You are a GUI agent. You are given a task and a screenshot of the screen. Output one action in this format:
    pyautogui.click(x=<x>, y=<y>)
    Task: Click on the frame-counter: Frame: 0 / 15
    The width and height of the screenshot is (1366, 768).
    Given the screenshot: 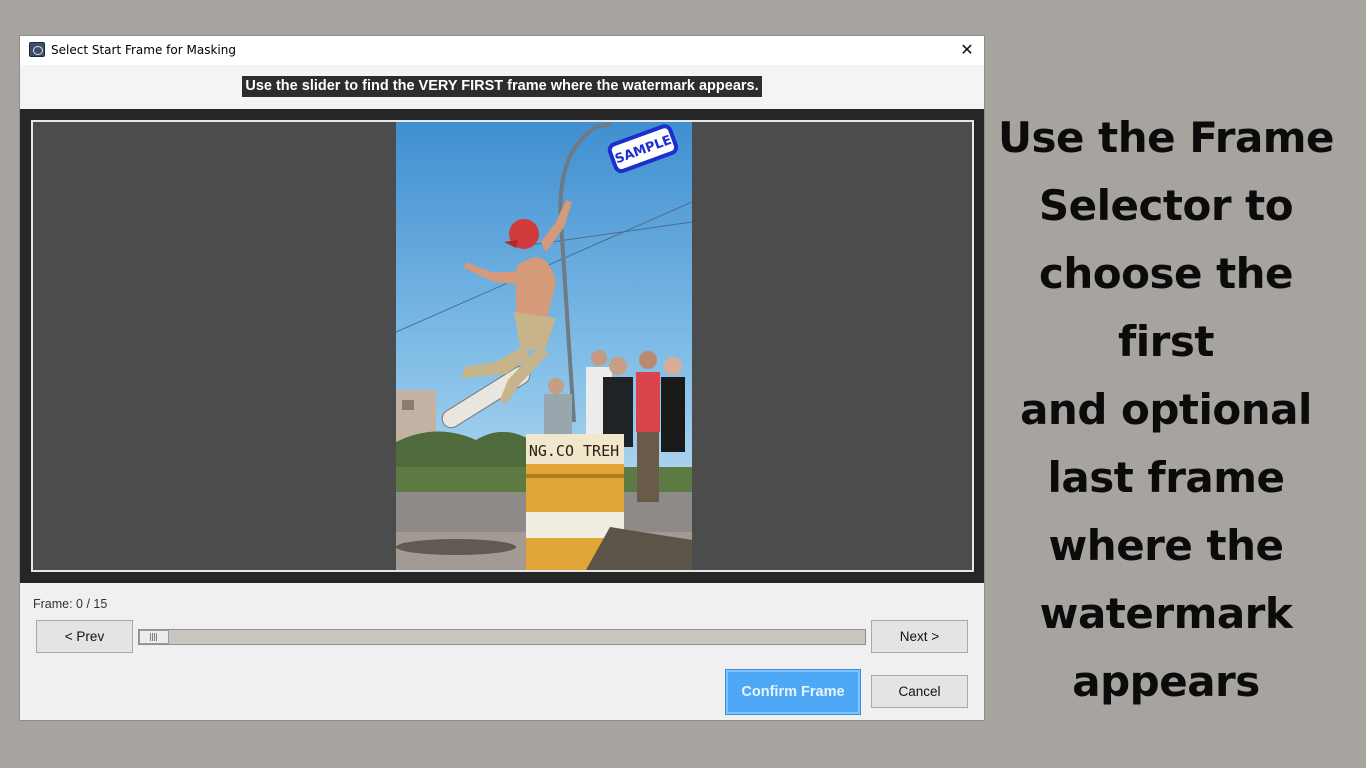 What is the action you would take?
    pyautogui.click(x=70, y=604)
    